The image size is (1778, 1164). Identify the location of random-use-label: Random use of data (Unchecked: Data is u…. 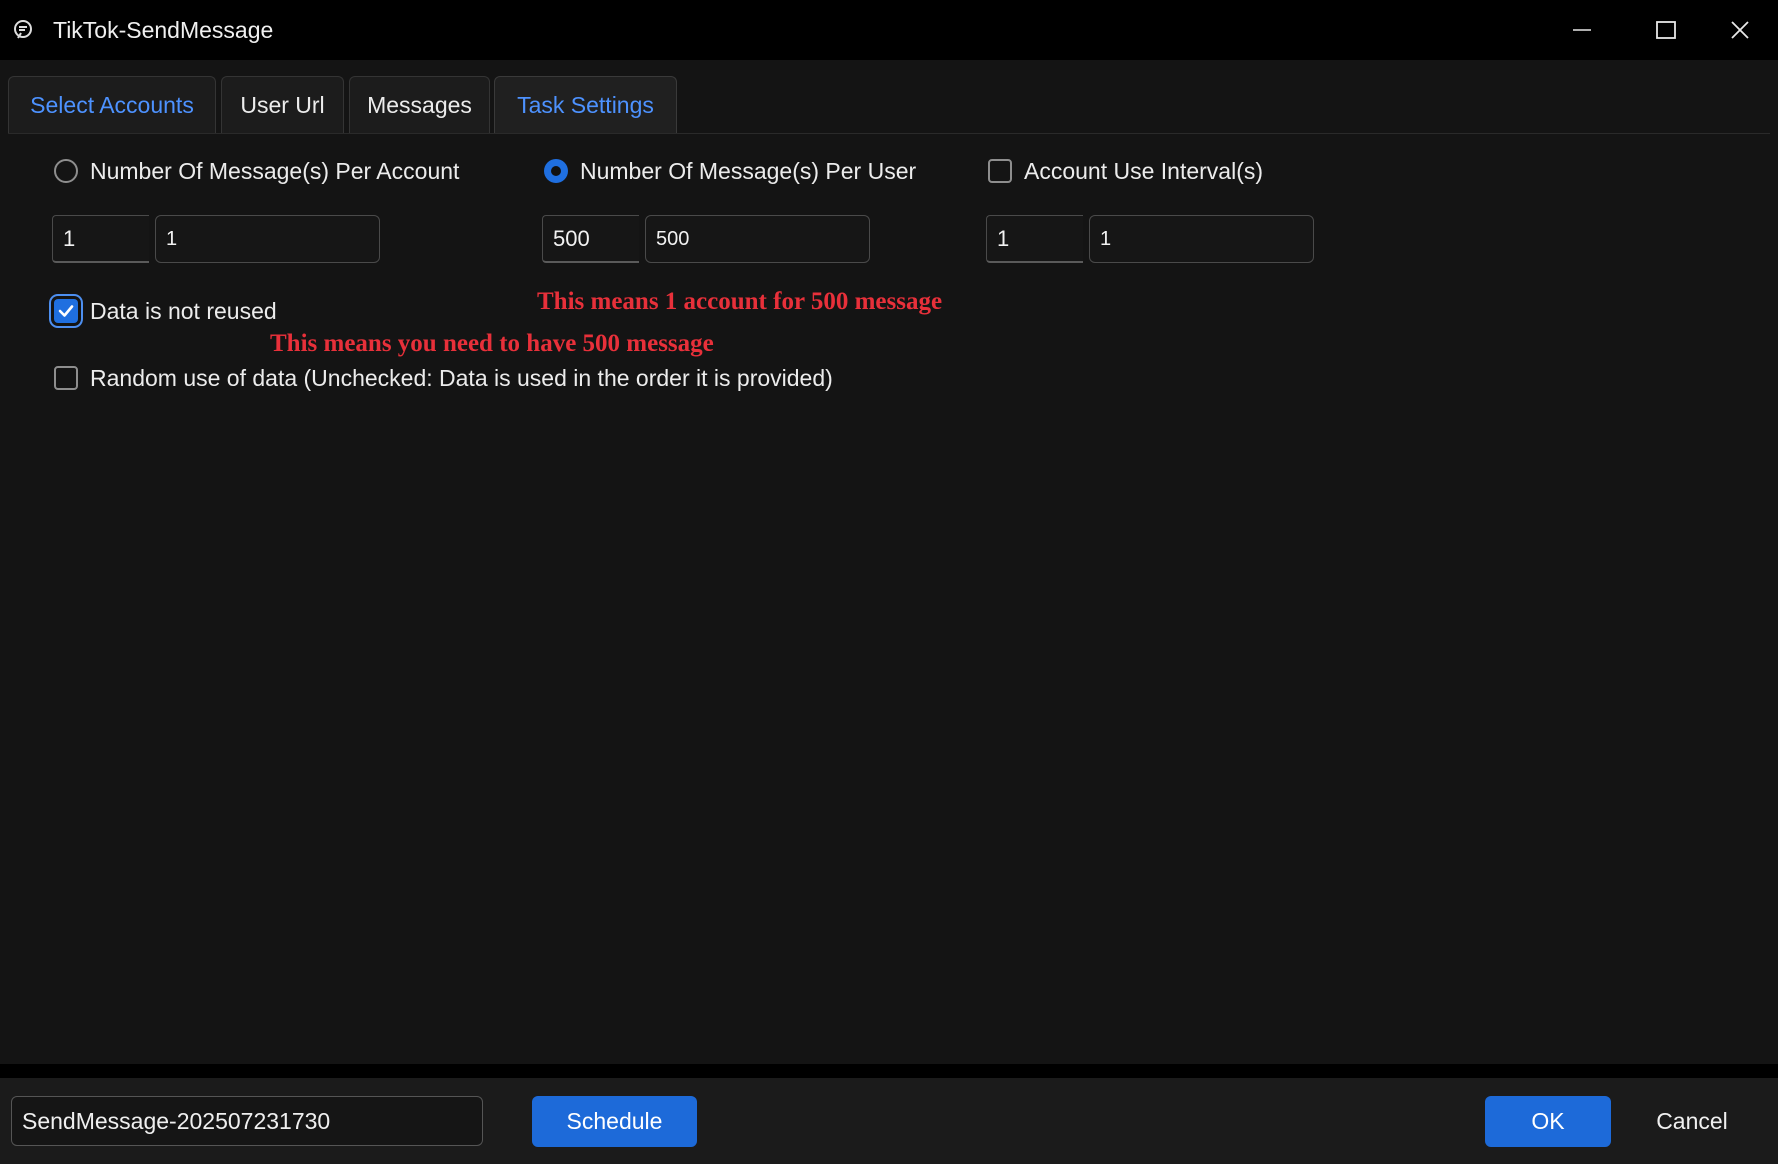
(461, 378).